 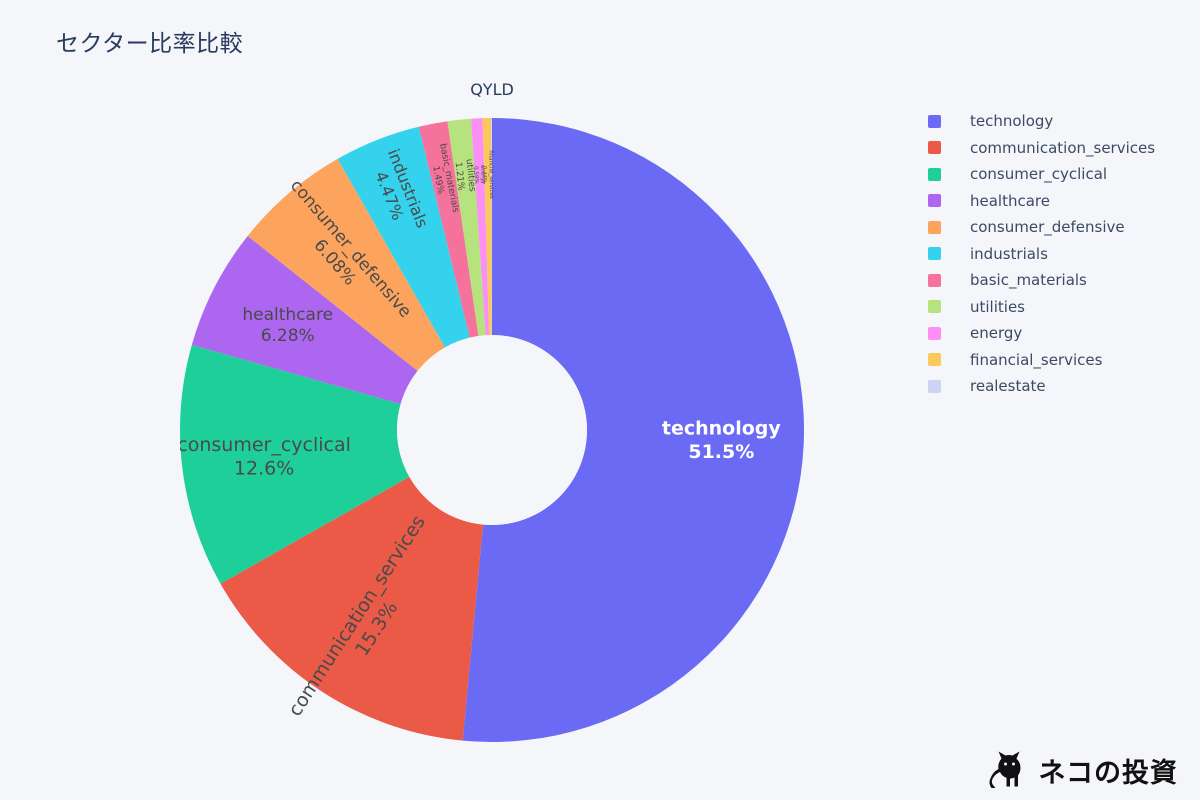 What do you see at coordinates (1036, 359) in the screenshot?
I see `legend-item-label: financial_services` at bounding box center [1036, 359].